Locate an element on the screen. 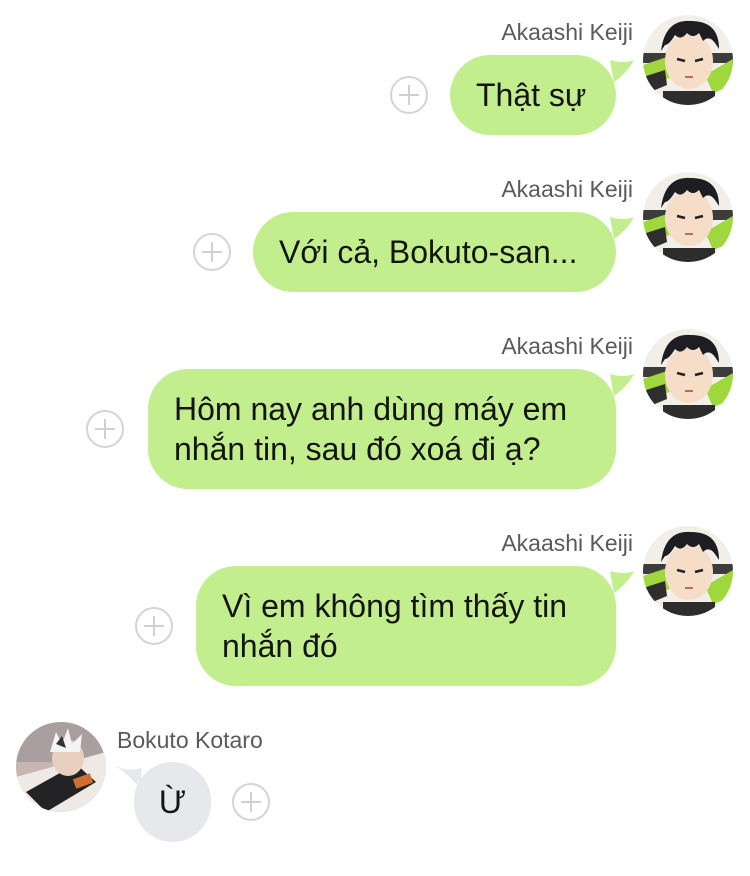 This screenshot has height=876, width=750. message-line: Hôm nay anh dùng máy em is located at coordinates (371, 409).